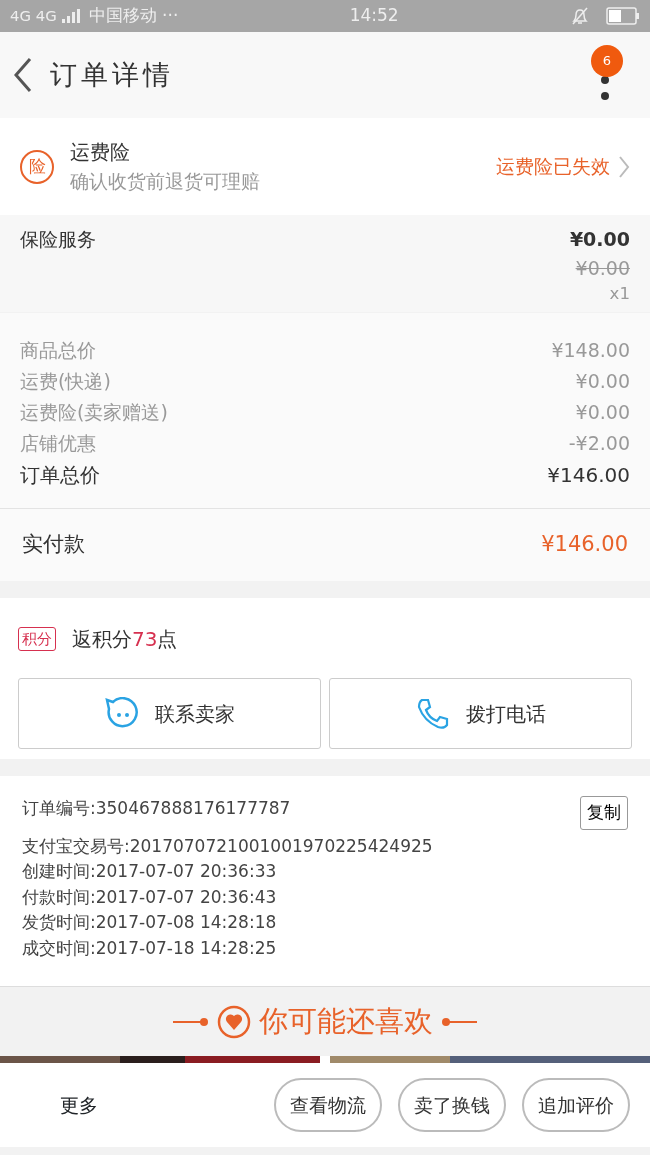  What do you see at coordinates (37, 166) in the screenshot?
I see `insurance-icon: 险` at bounding box center [37, 166].